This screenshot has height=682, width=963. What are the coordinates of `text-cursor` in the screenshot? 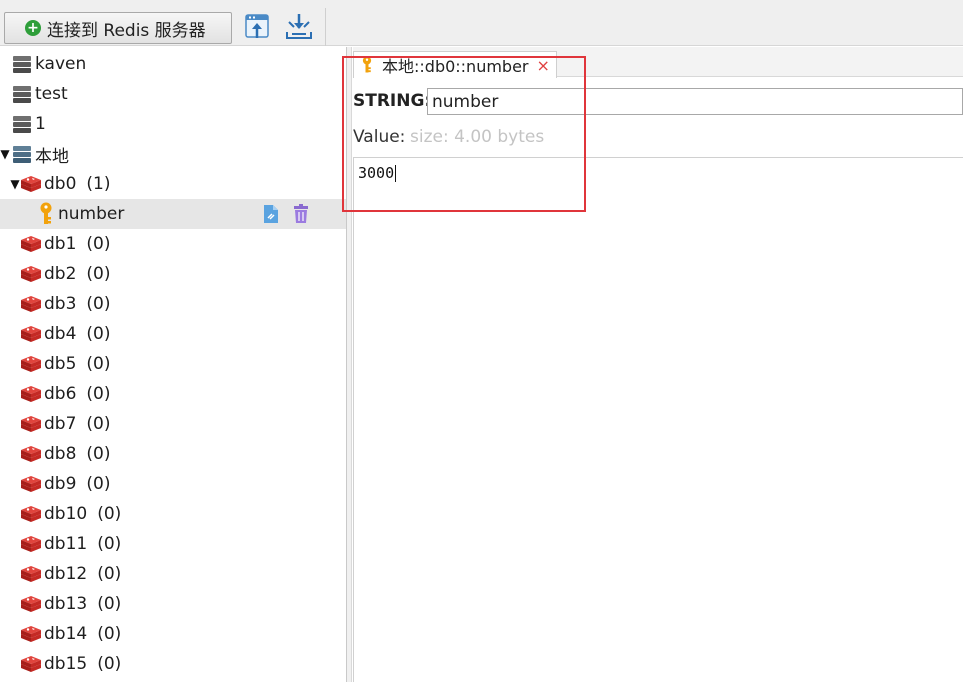 It's located at (396, 173).